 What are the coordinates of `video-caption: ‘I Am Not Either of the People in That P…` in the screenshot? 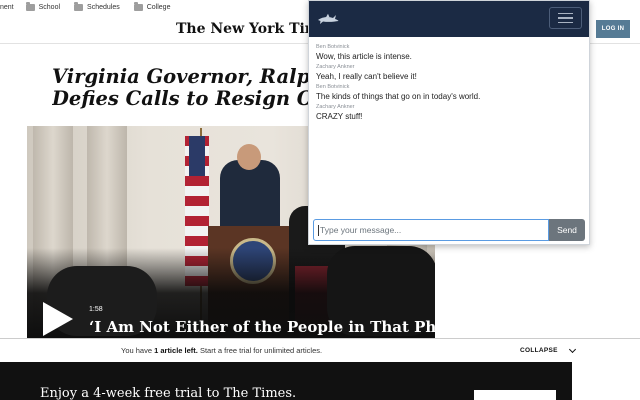 It's located at (262, 327).